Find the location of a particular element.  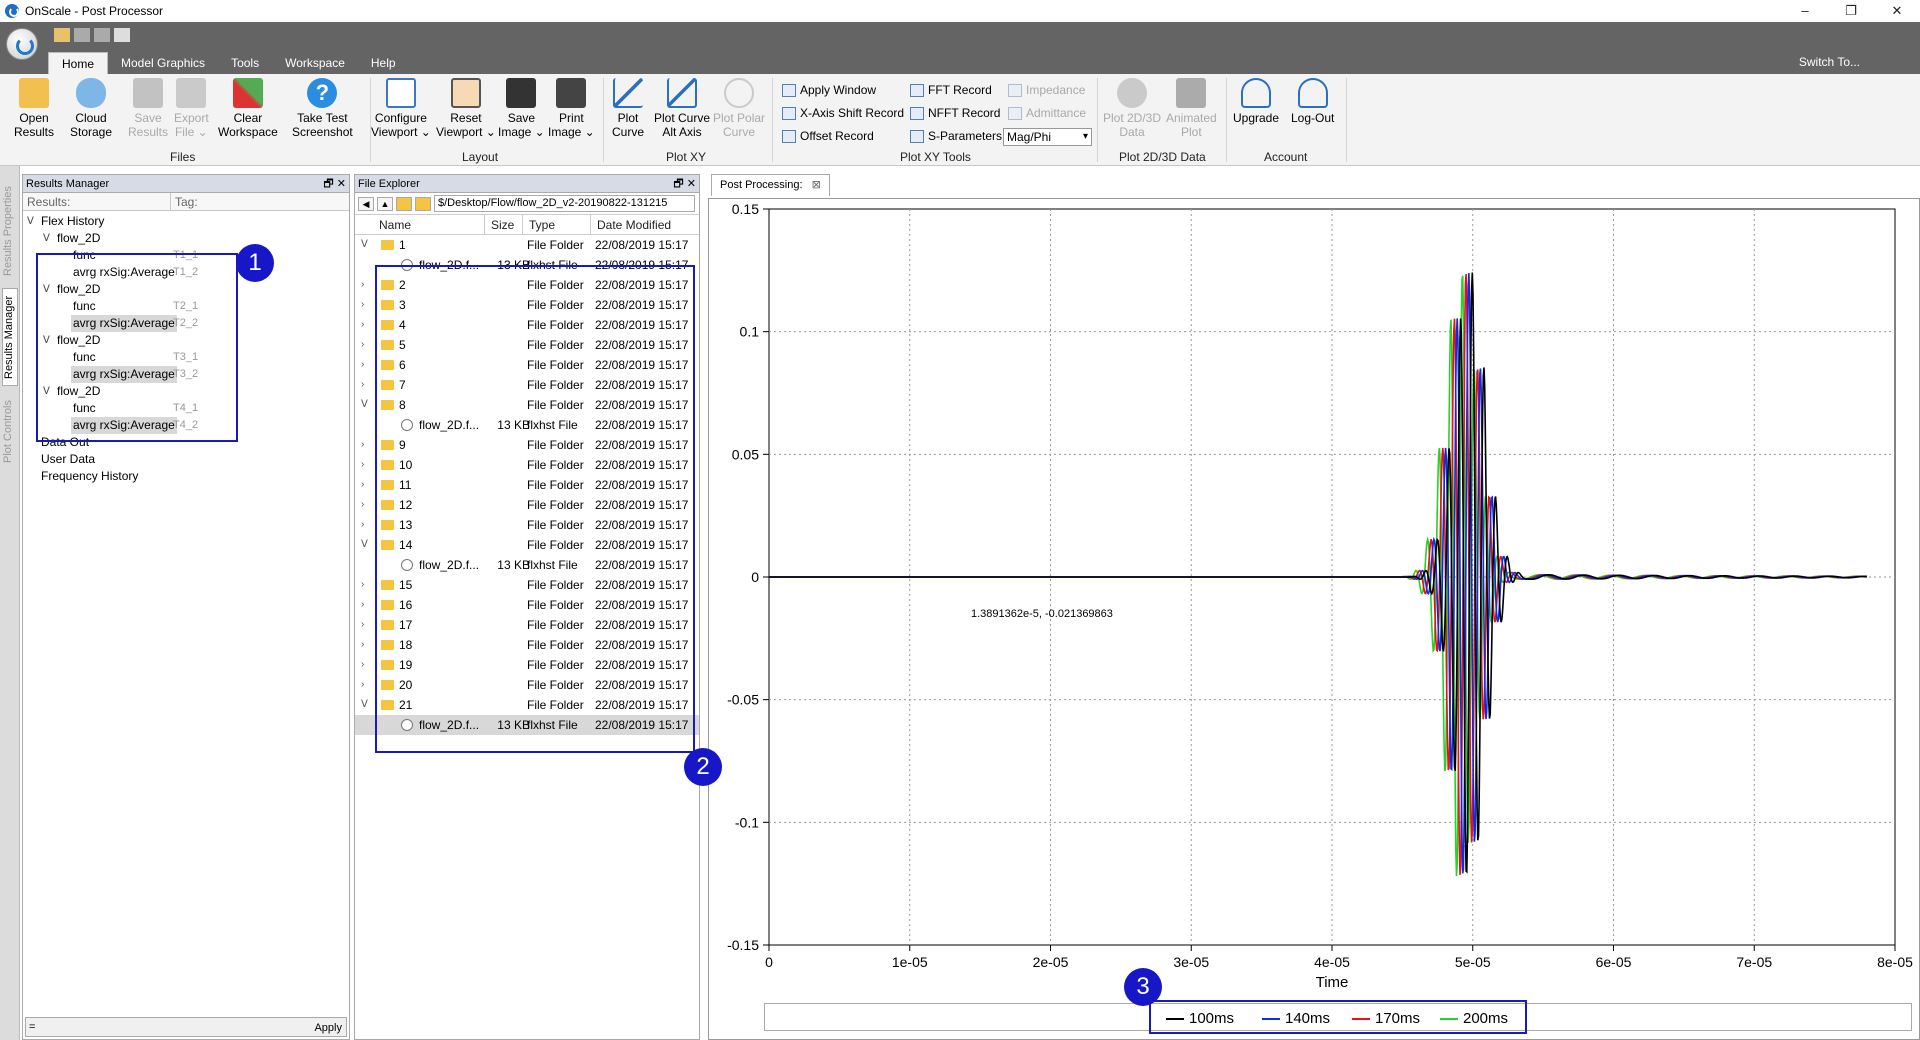

column-name: Name is located at coordinates (420, 224).